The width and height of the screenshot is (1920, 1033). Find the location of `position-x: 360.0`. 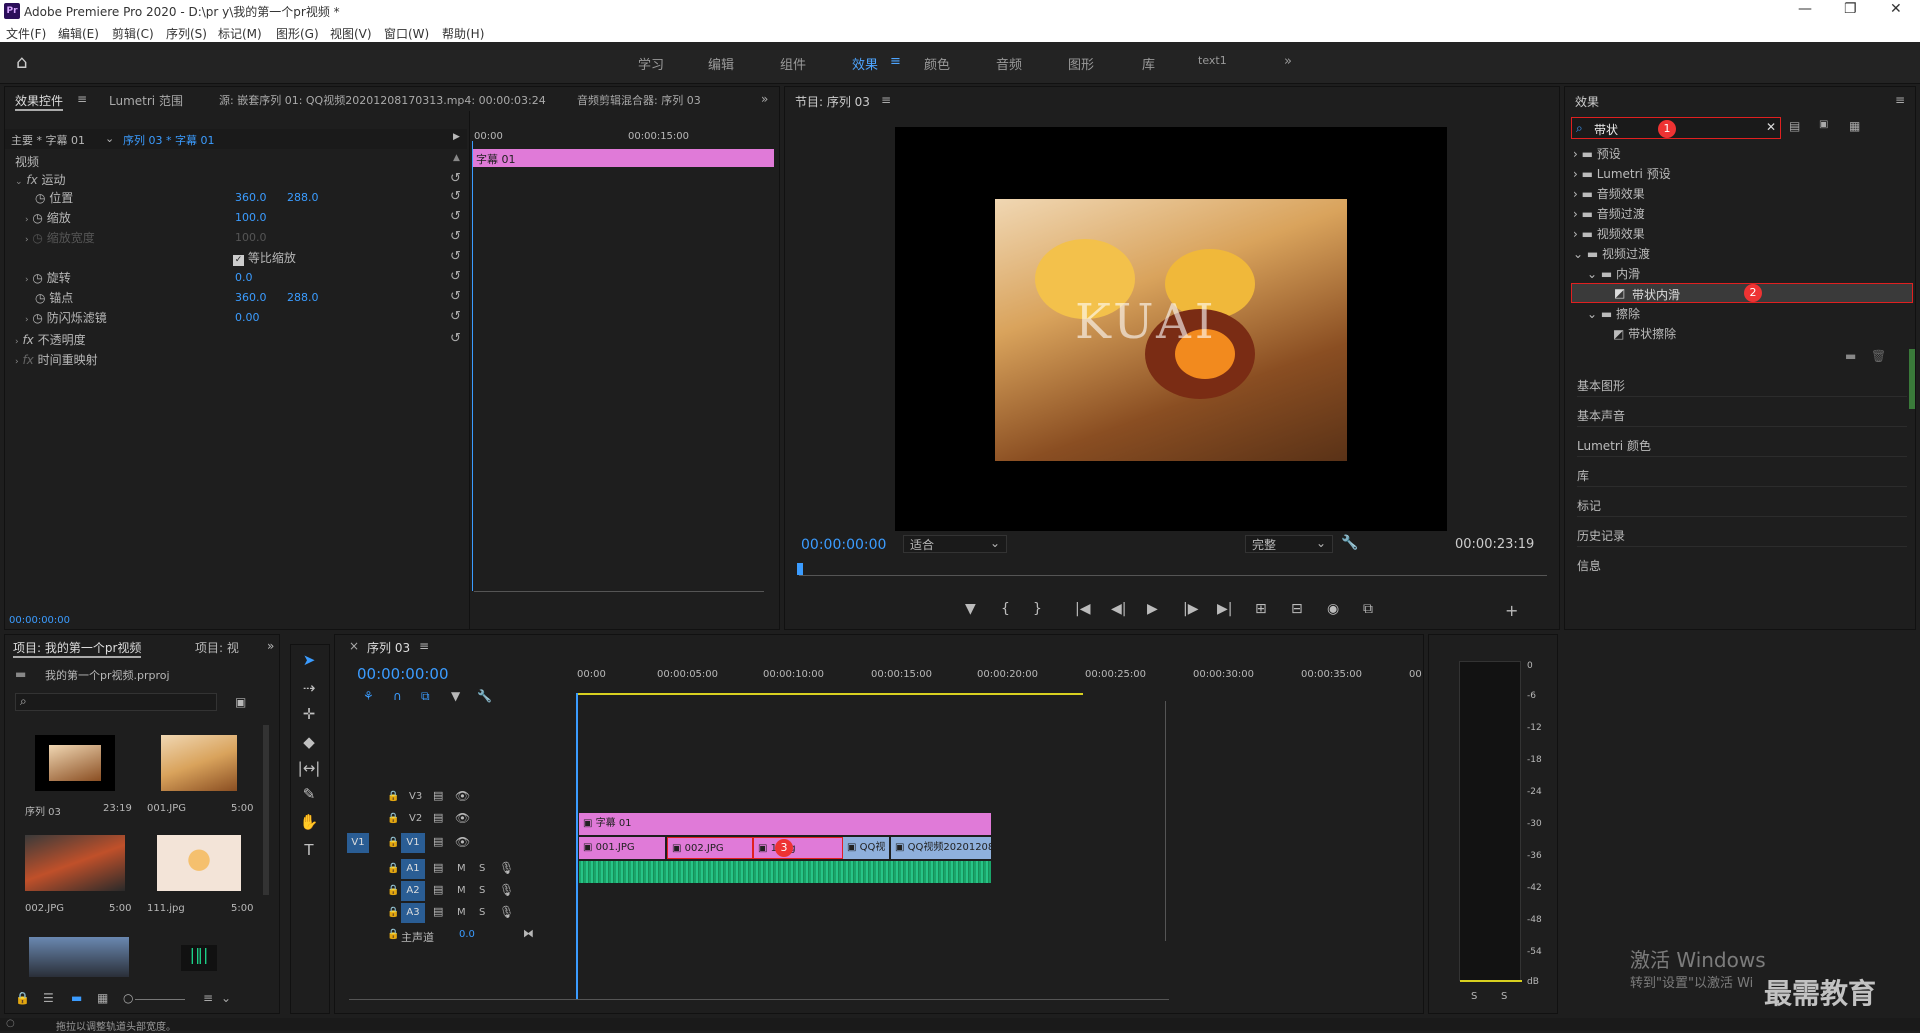

position-x: 360.0 is located at coordinates (251, 197).